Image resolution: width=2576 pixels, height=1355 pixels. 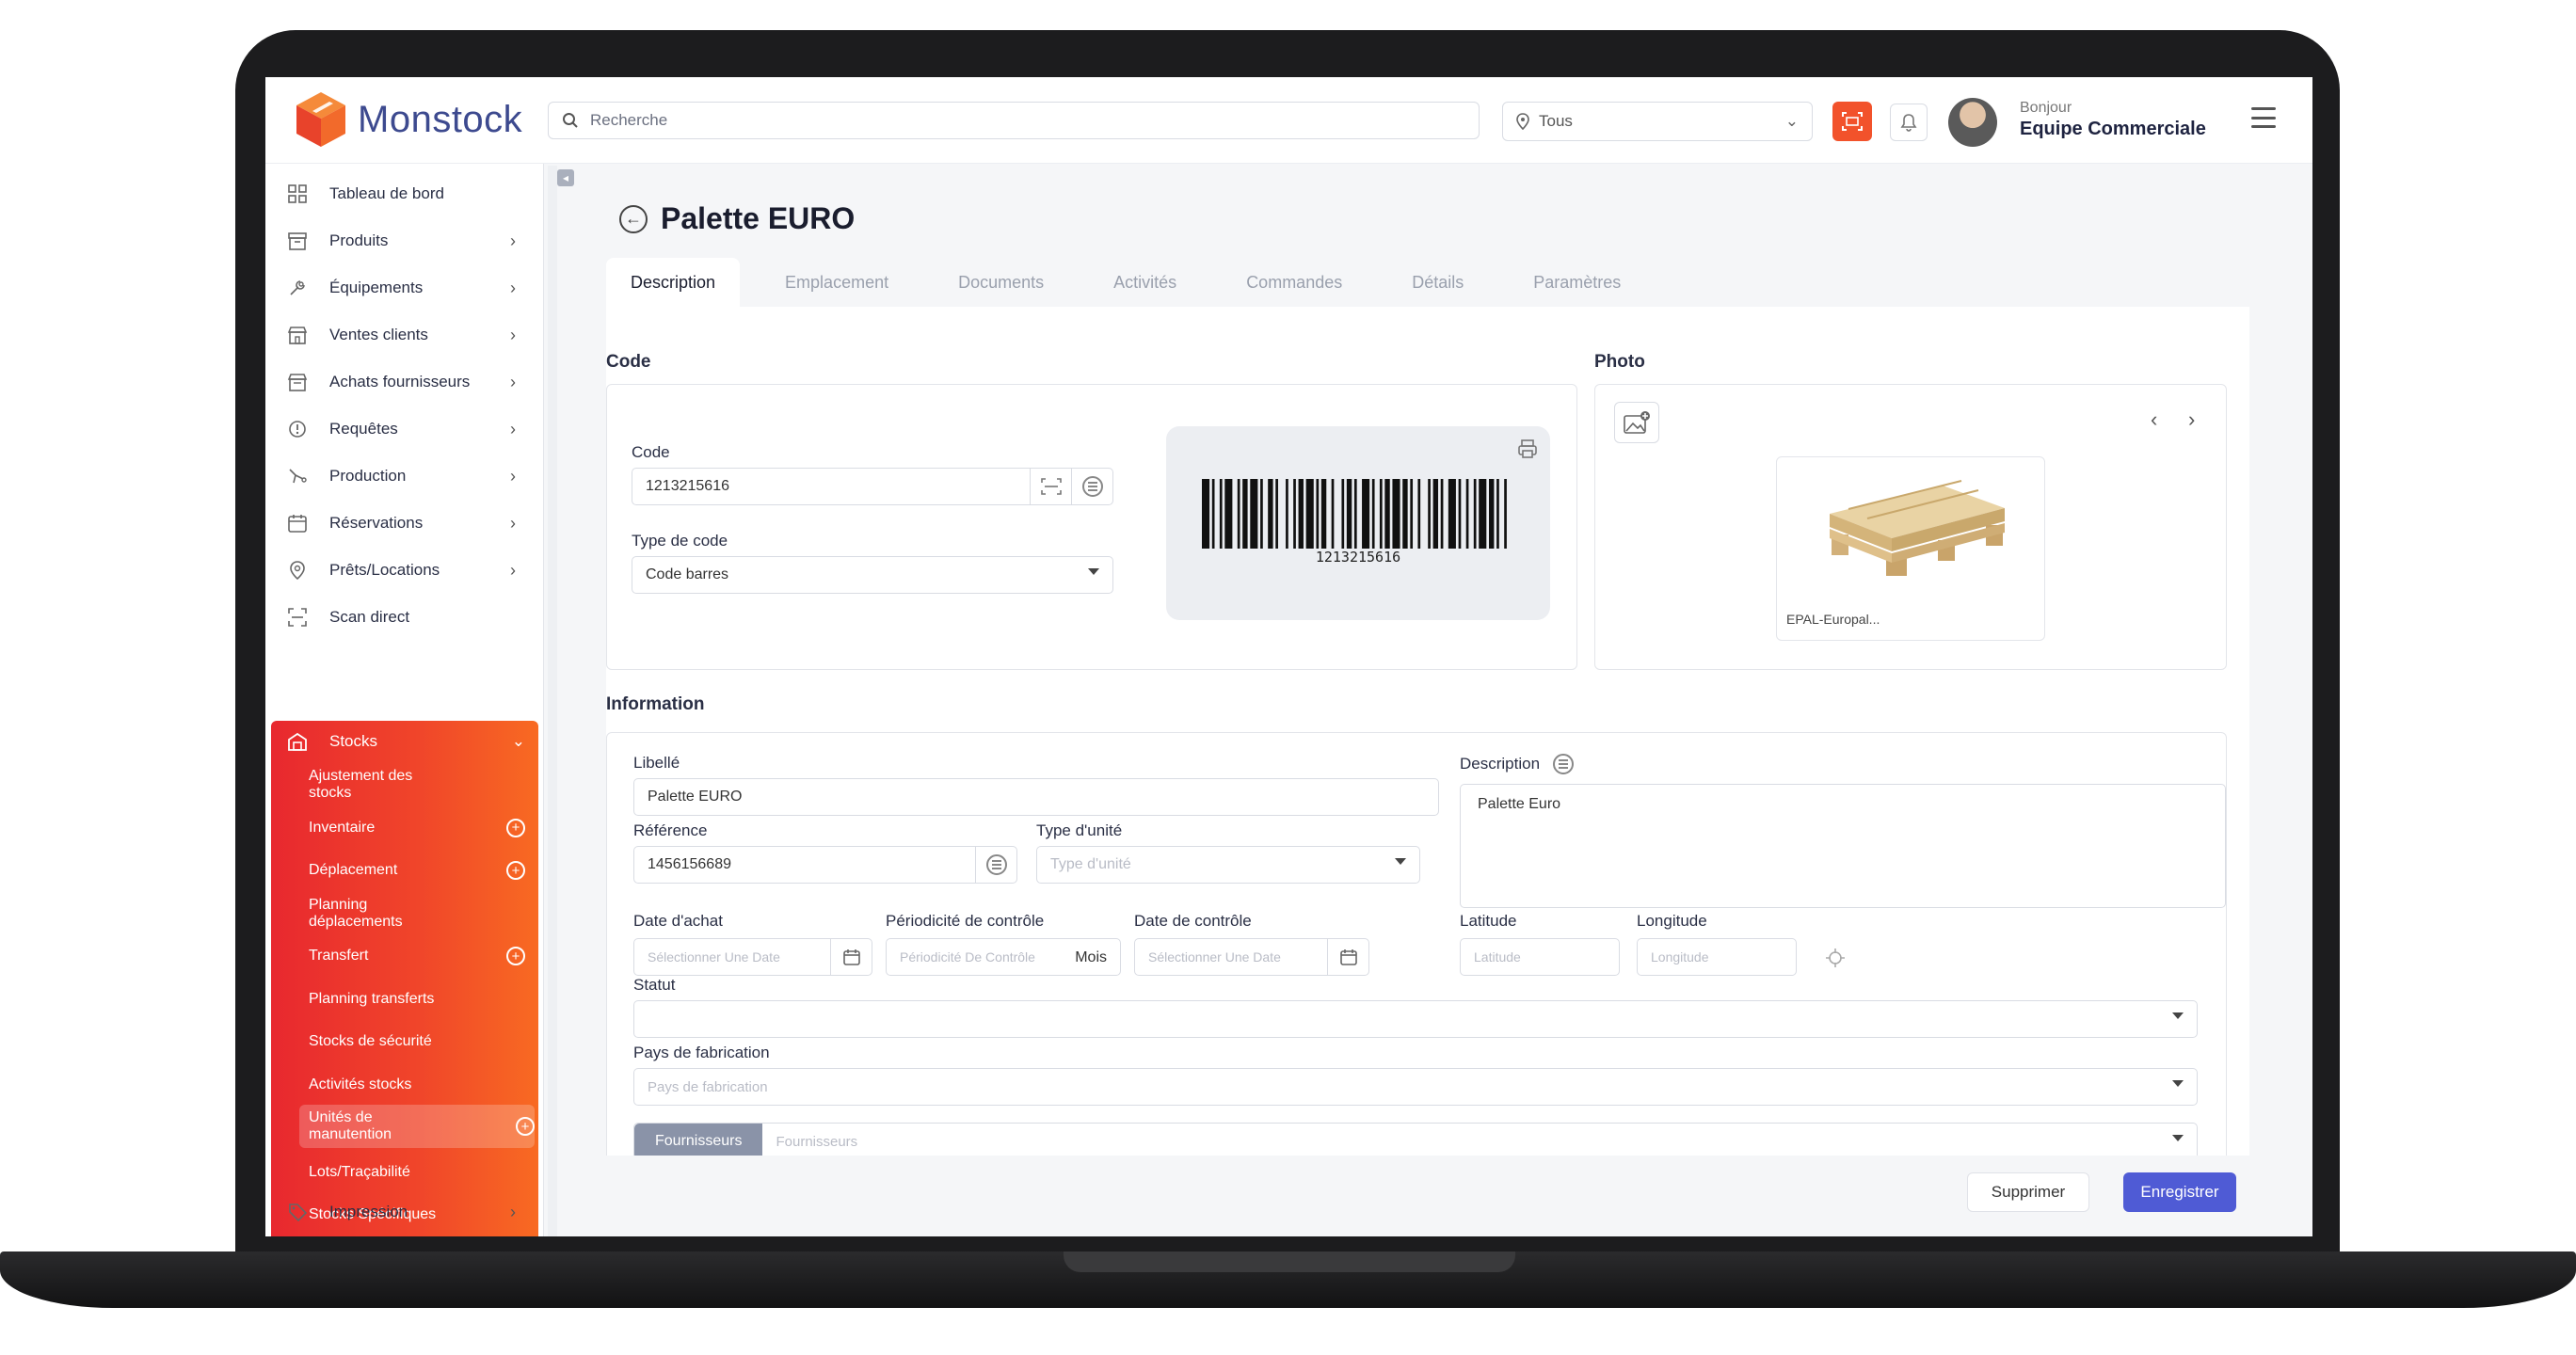 I want to click on scan-button, so click(x=1852, y=122).